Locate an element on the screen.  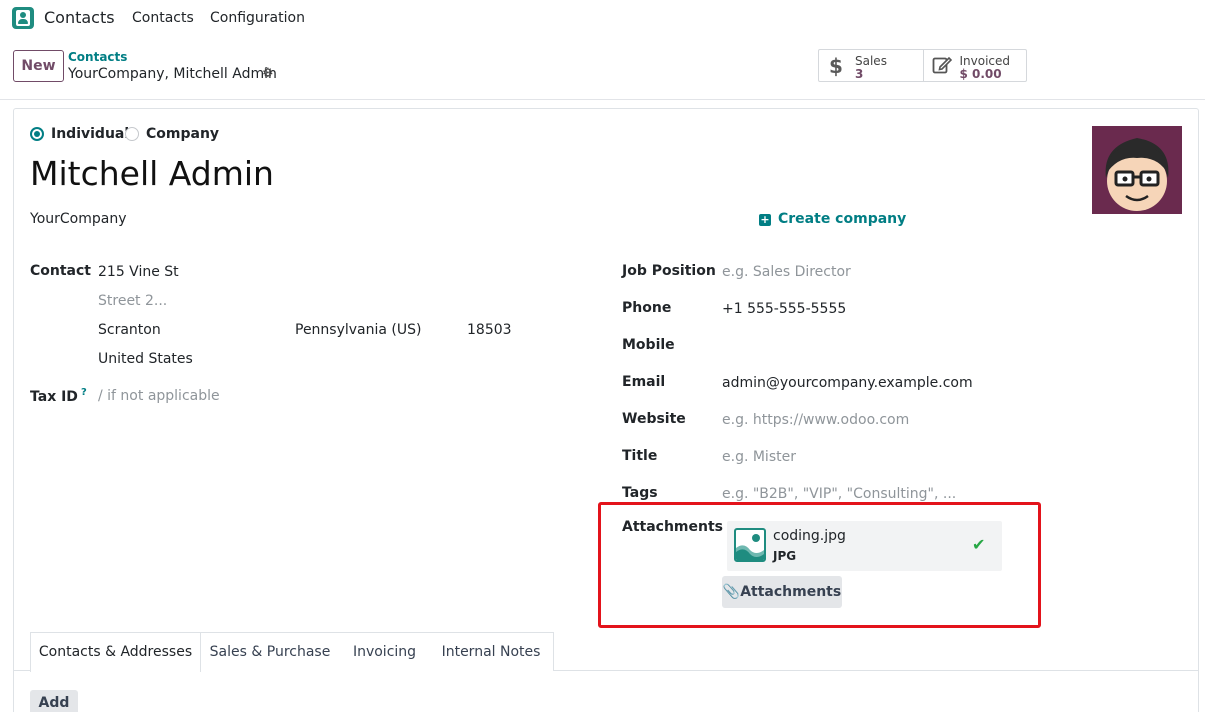
invoiced-smart-button: Invoiced $ 0.00 is located at coordinates (974, 65).